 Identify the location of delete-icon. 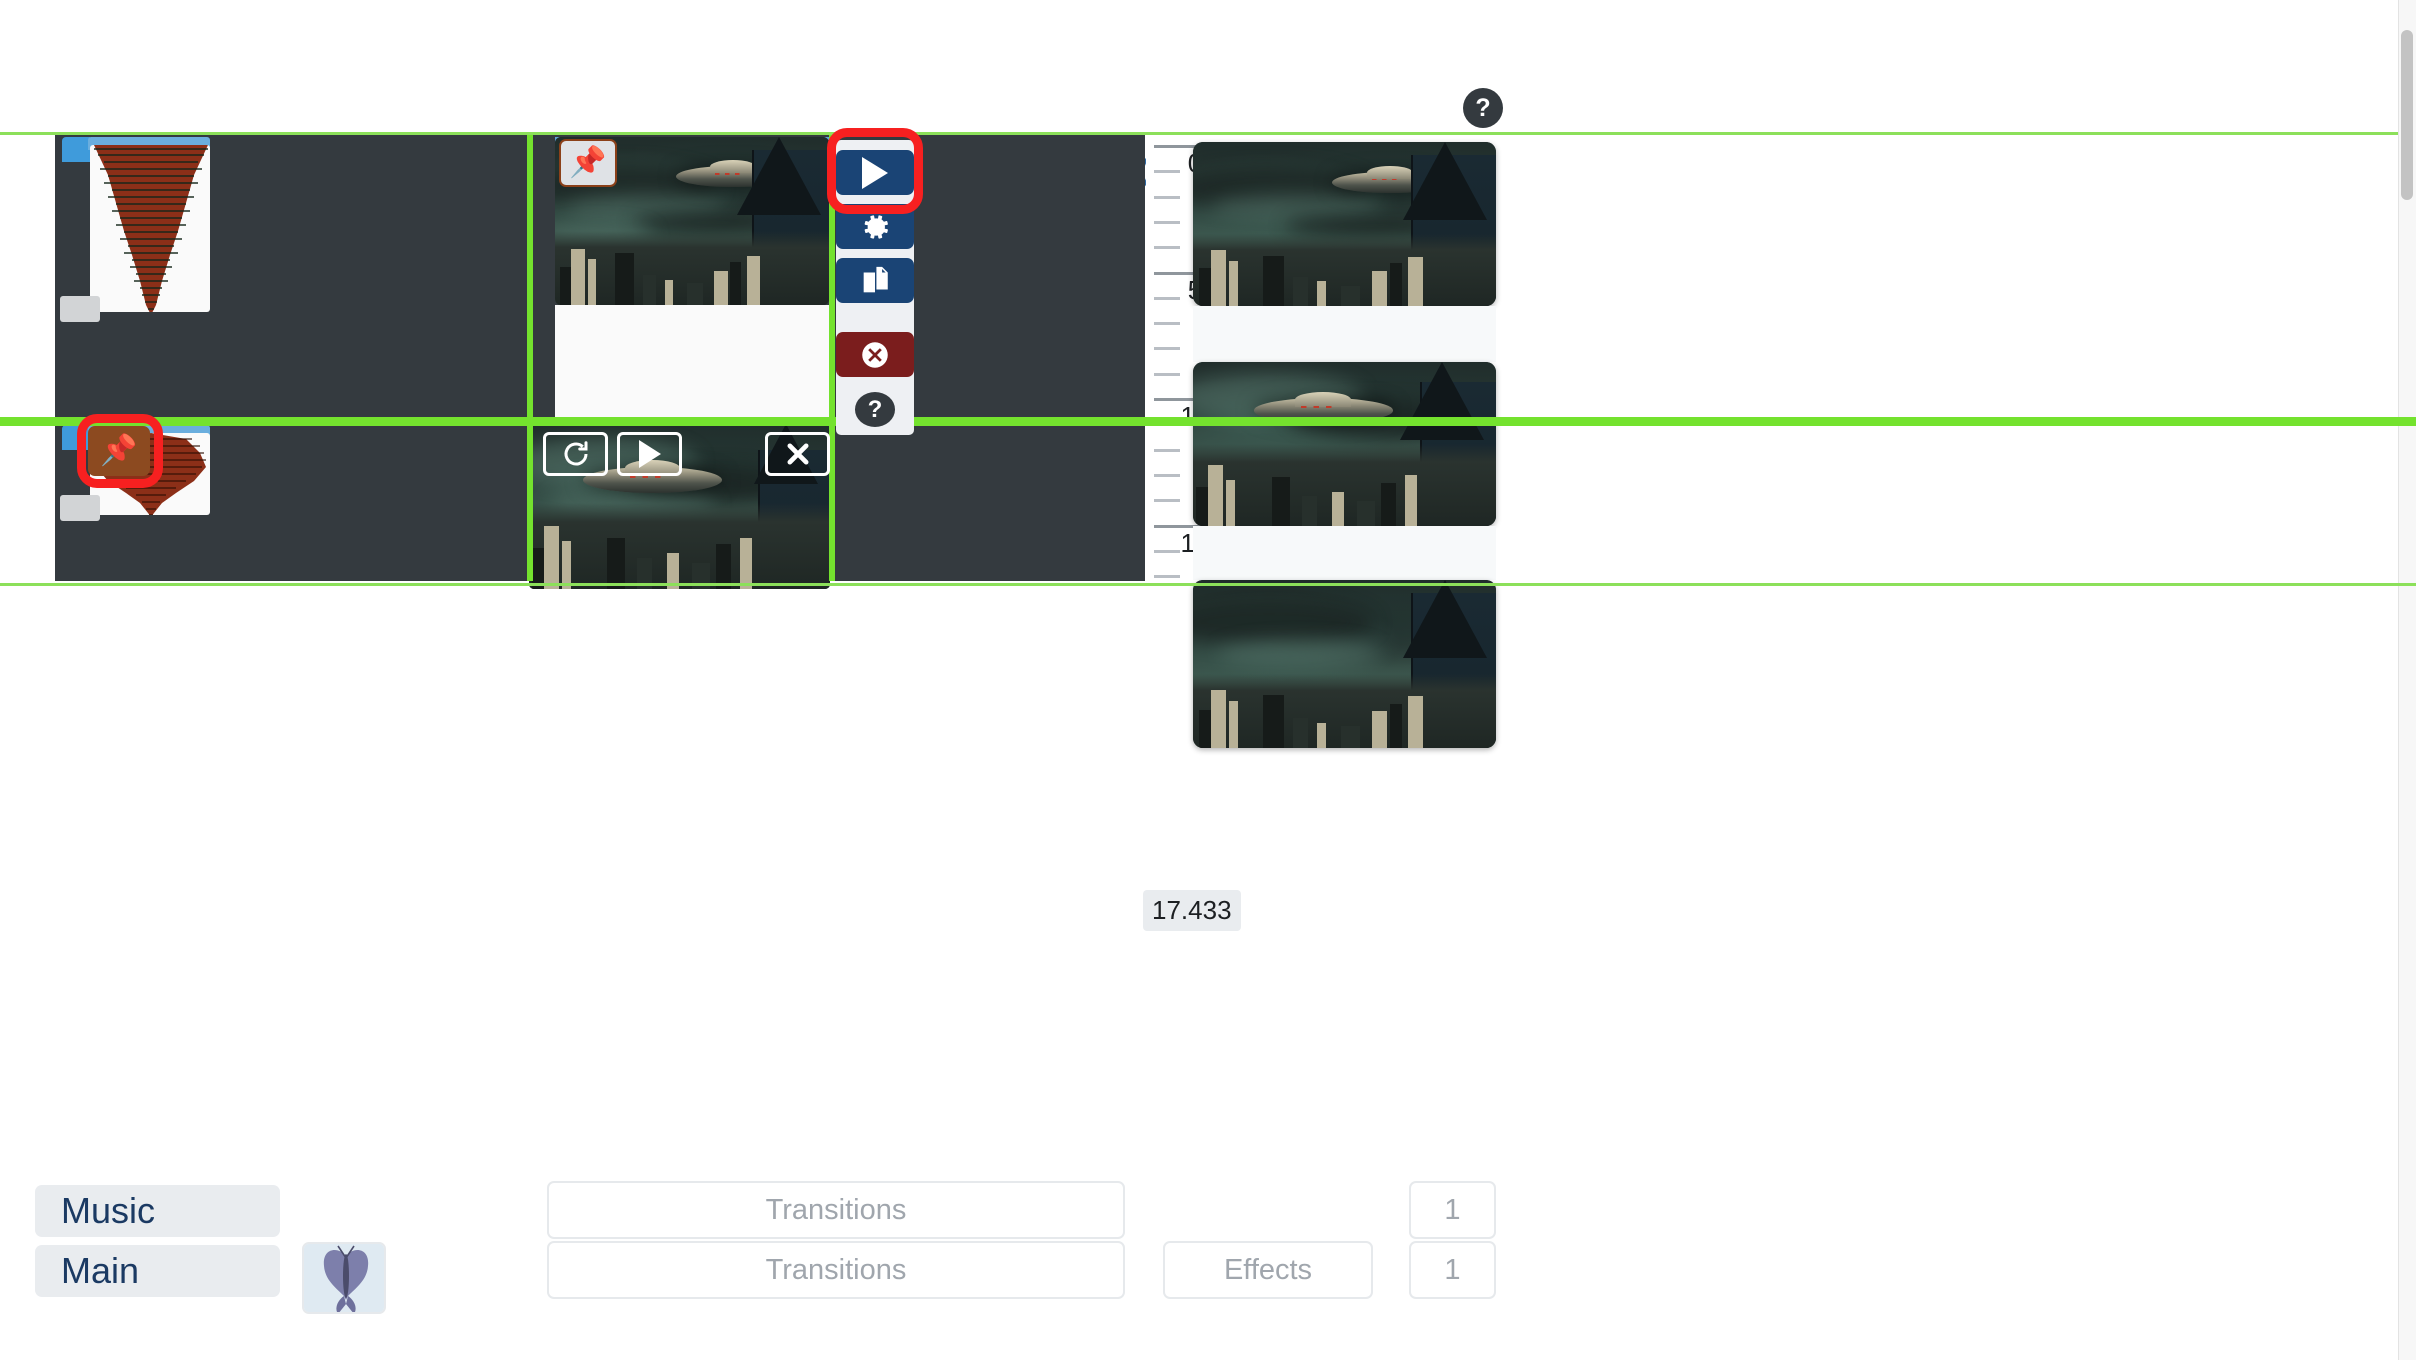
(875, 355).